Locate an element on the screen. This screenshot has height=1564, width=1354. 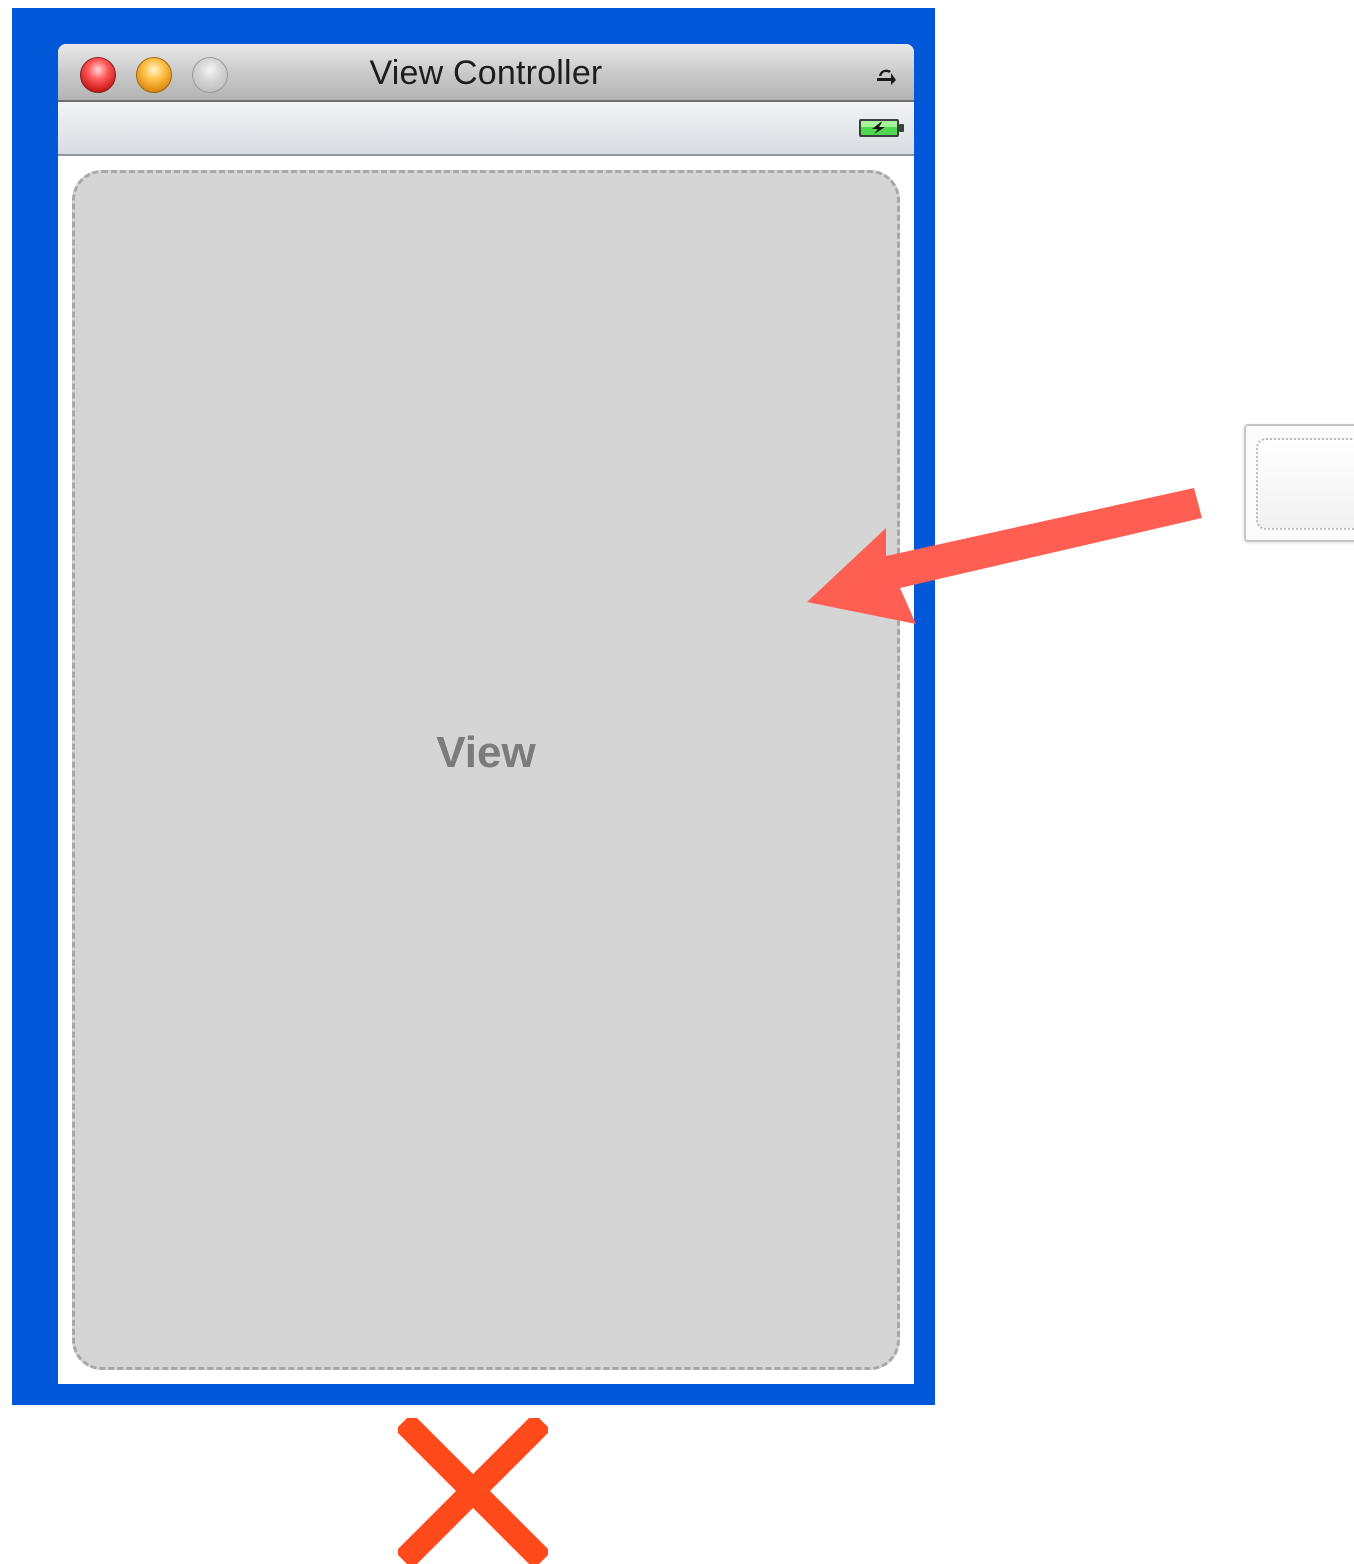
battery-charging-icon is located at coordinates (881, 128).